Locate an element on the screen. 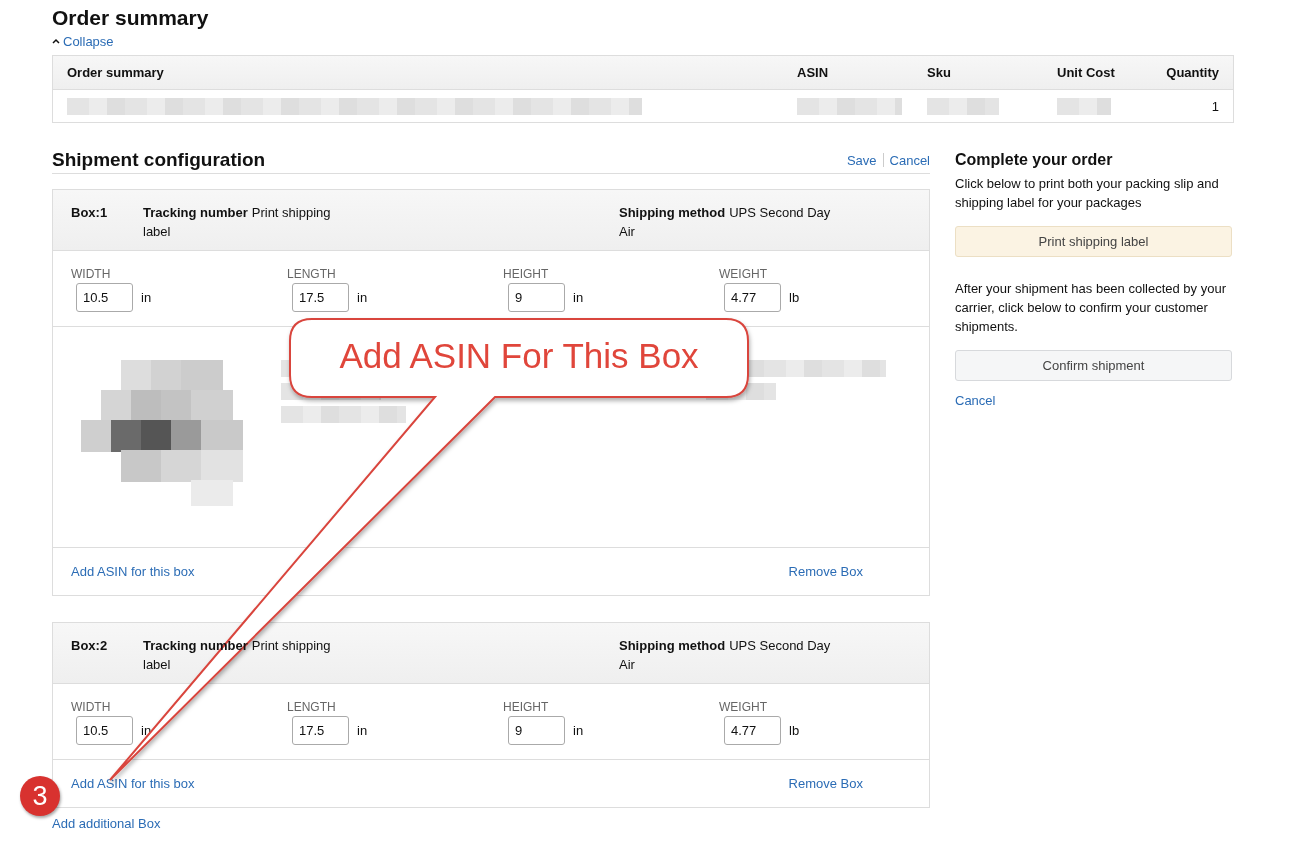  instruction-text: Click below to print both your packing slip and shipping label for your packages is located at coordinates (1087, 193).